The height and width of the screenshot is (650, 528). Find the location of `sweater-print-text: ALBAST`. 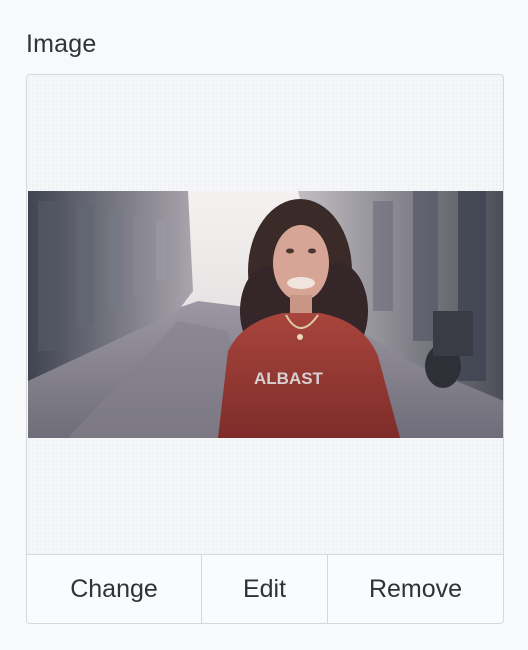

sweater-print-text: ALBAST is located at coordinates (289, 378).